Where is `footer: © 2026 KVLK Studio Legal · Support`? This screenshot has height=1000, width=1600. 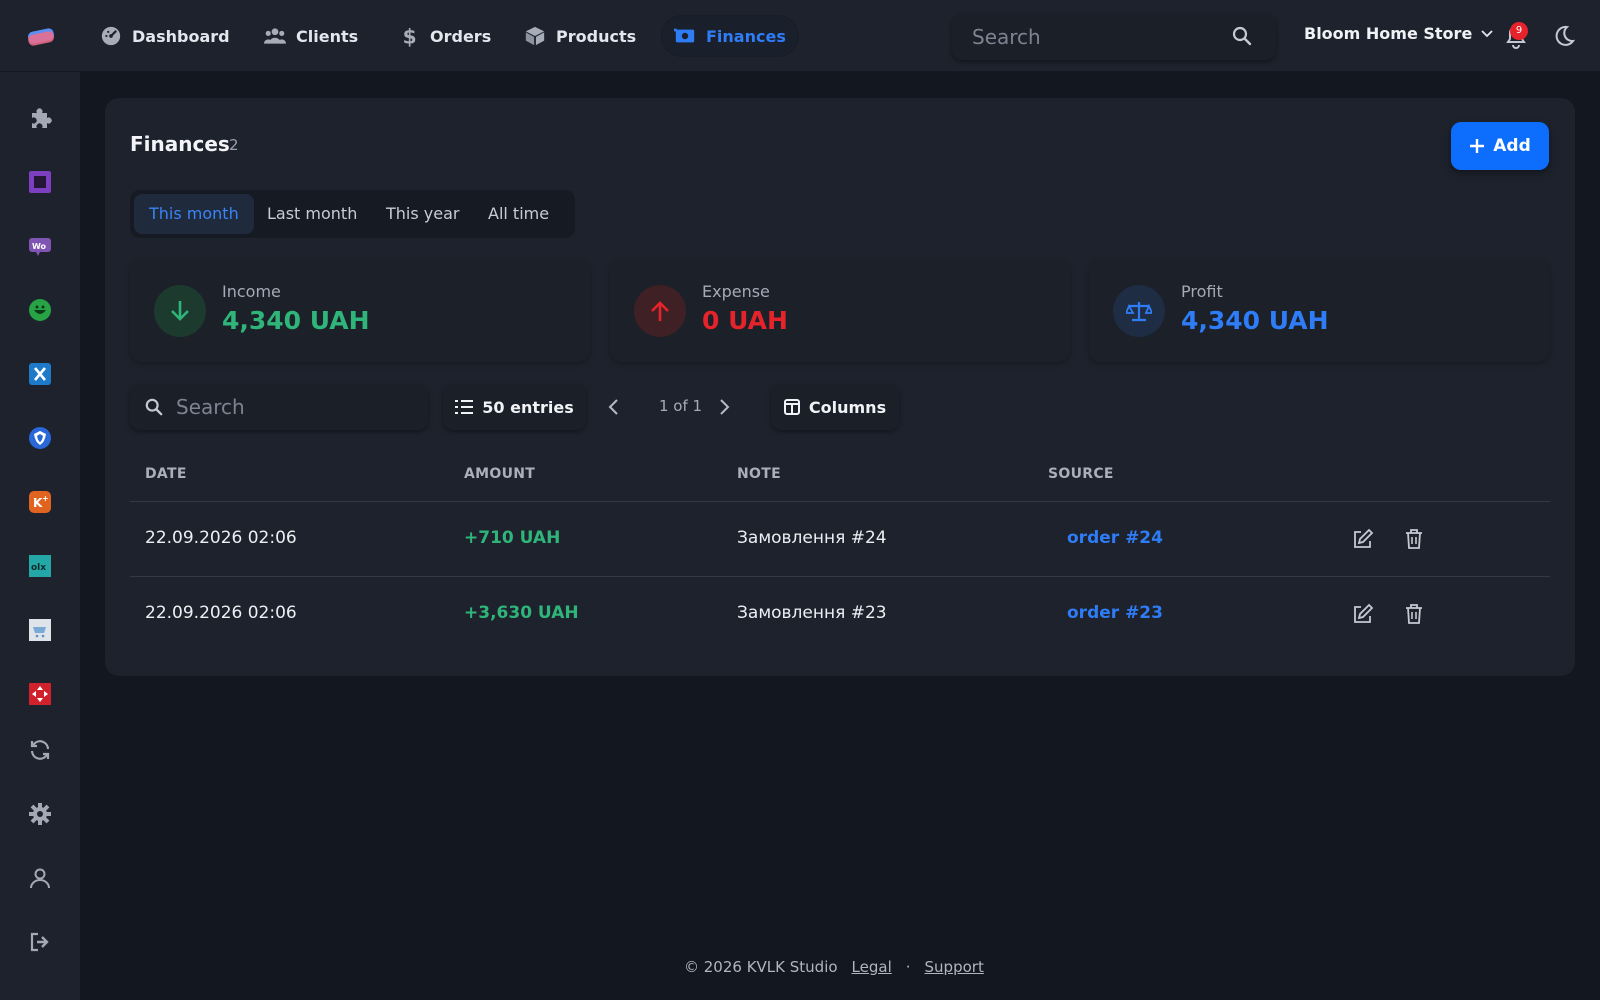
footer: © 2026 KVLK Studio Legal · Support is located at coordinates (834, 967).